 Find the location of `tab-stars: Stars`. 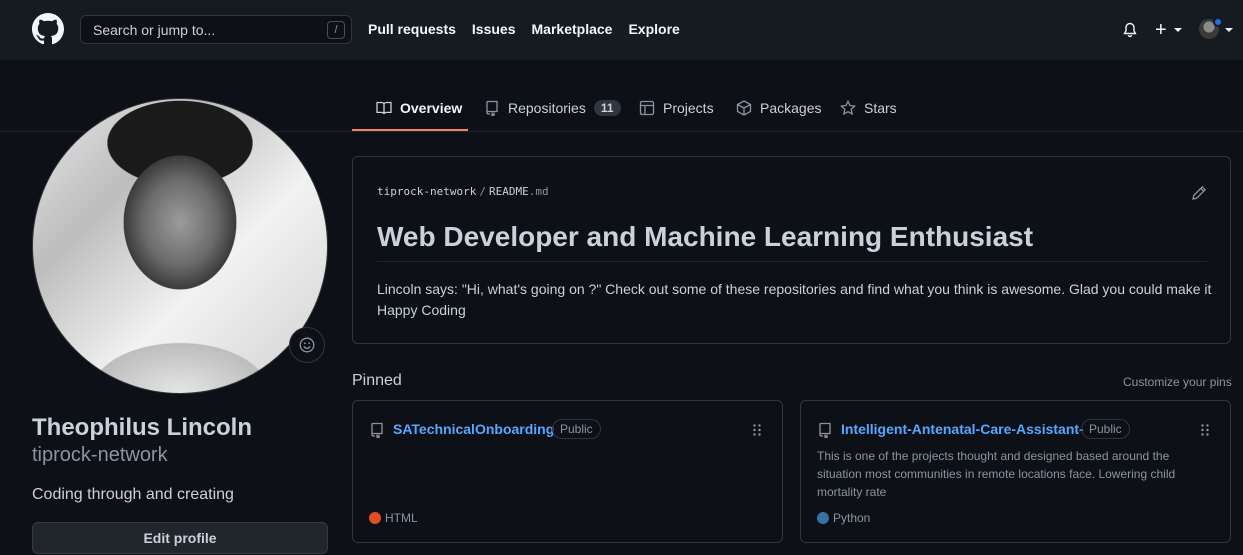

tab-stars: Stars is located at coordinates (868, 108).